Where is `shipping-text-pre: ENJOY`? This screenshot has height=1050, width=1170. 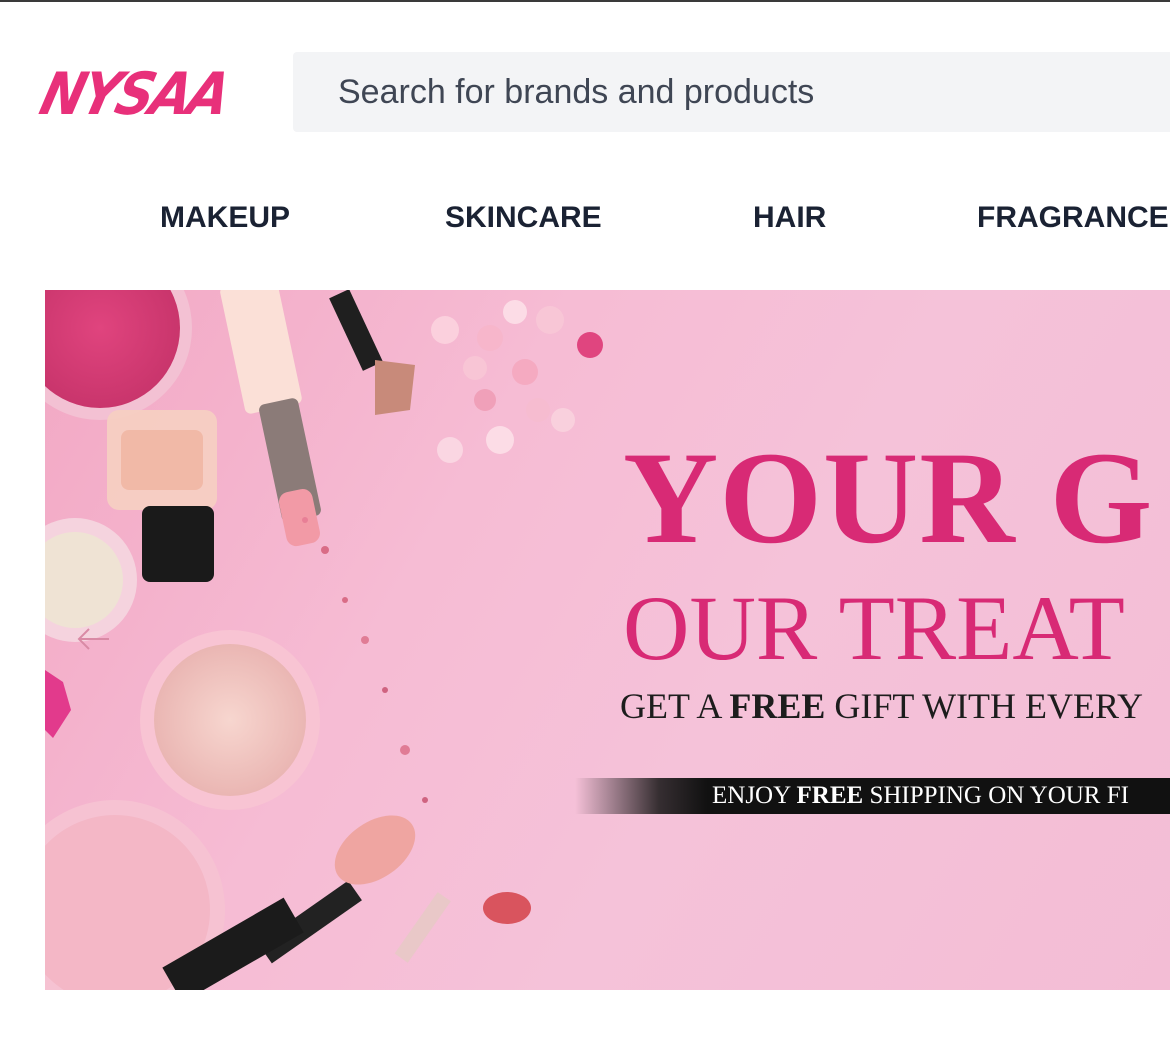 shipping-text-pre: ENJOY is located at coordinates (754, 795).